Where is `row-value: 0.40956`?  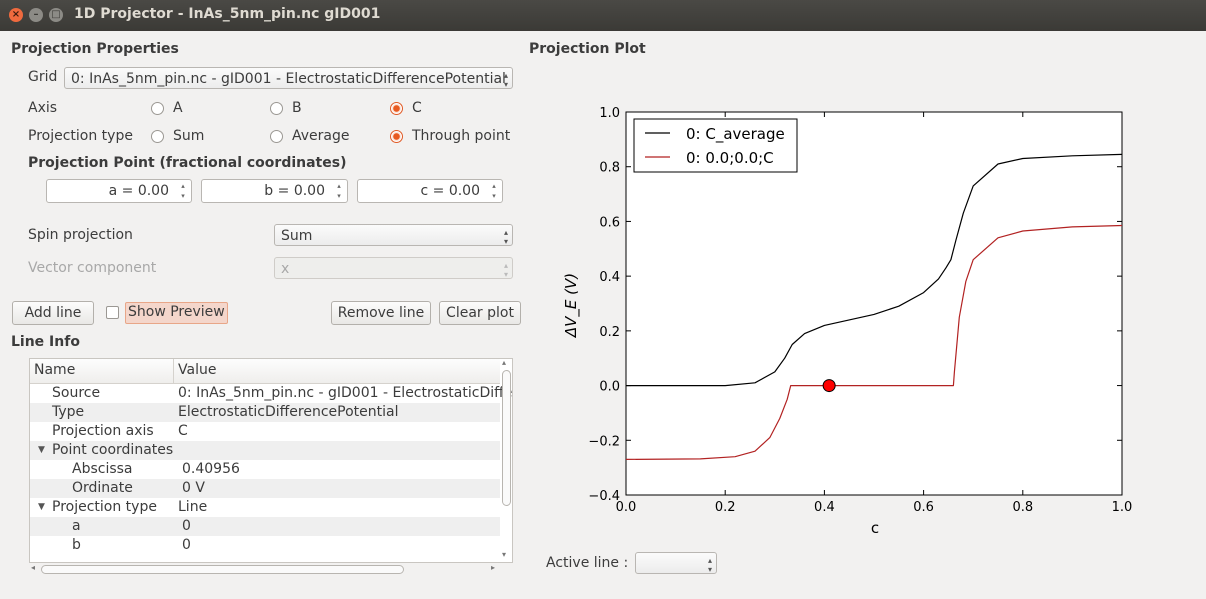 row-value: 0.40956 is located at coordinates (211, 469).